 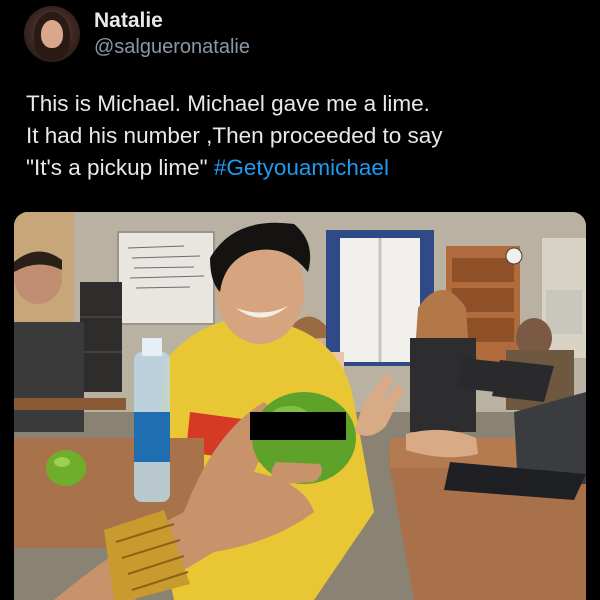 I want to click on author-display-name: Natalie, so click(x=172, y=21).